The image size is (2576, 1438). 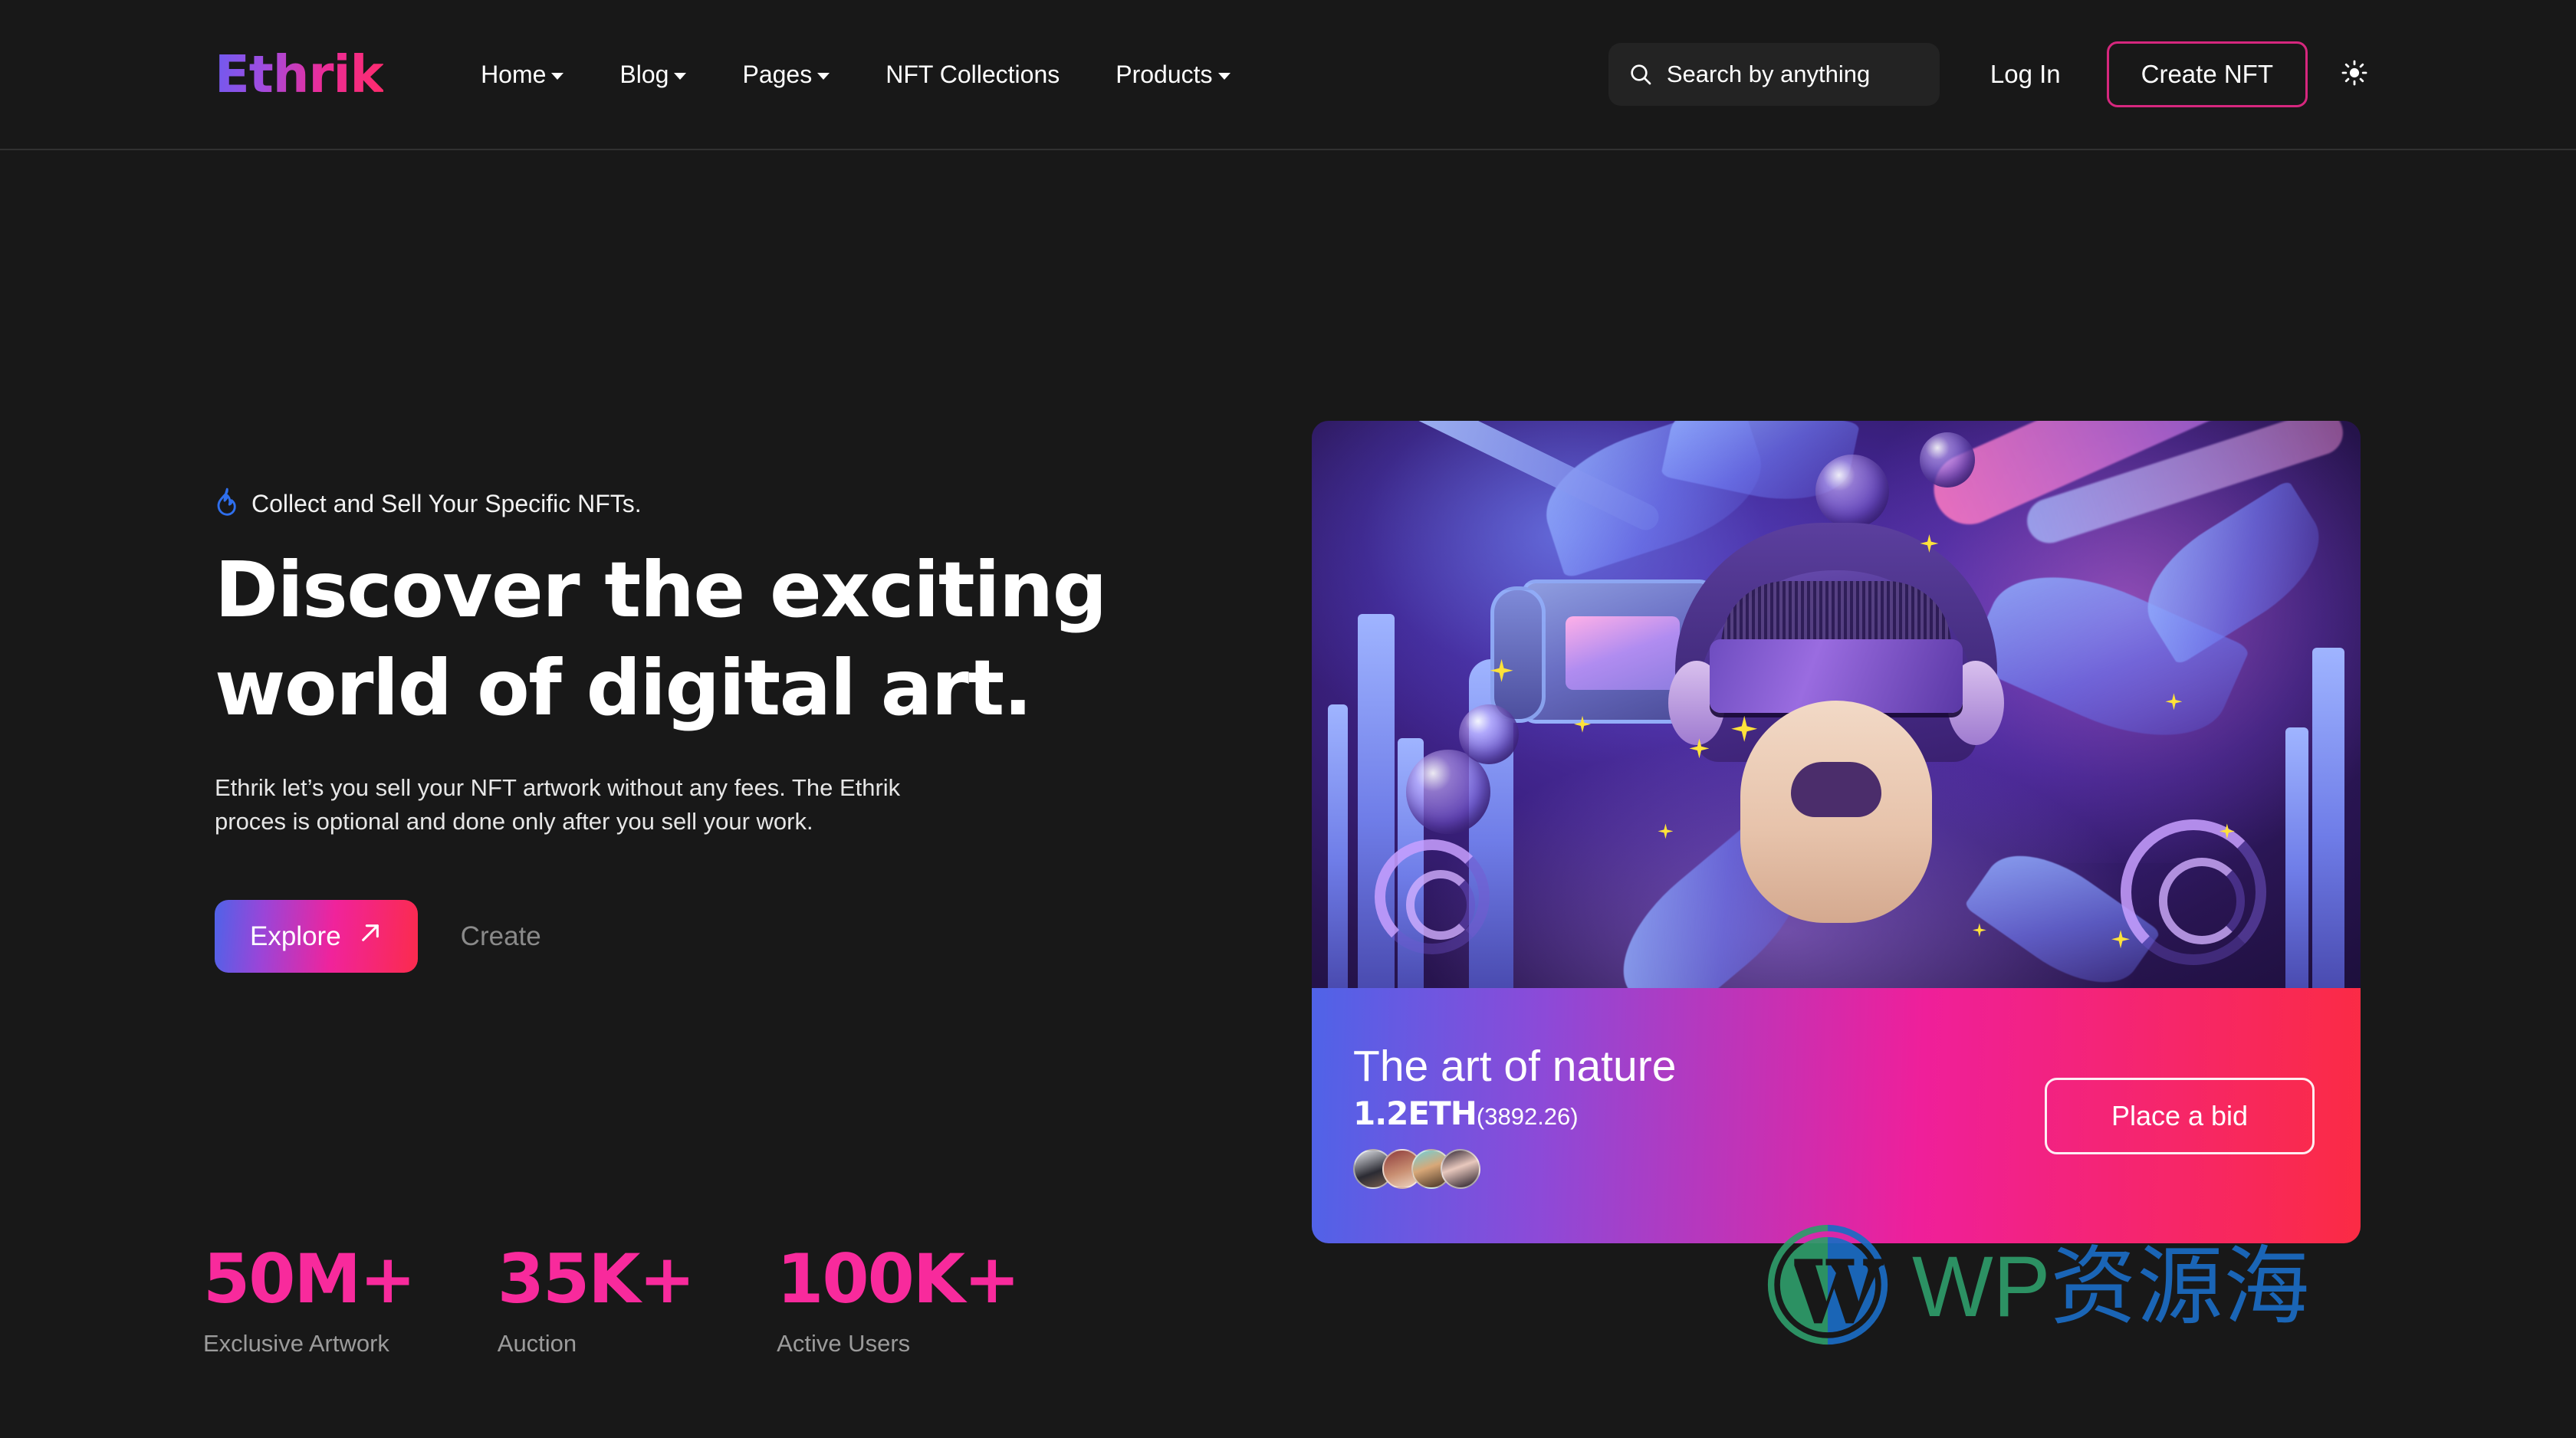 I want to click on artwork-camera-screen, so click(x=1624, y=653).